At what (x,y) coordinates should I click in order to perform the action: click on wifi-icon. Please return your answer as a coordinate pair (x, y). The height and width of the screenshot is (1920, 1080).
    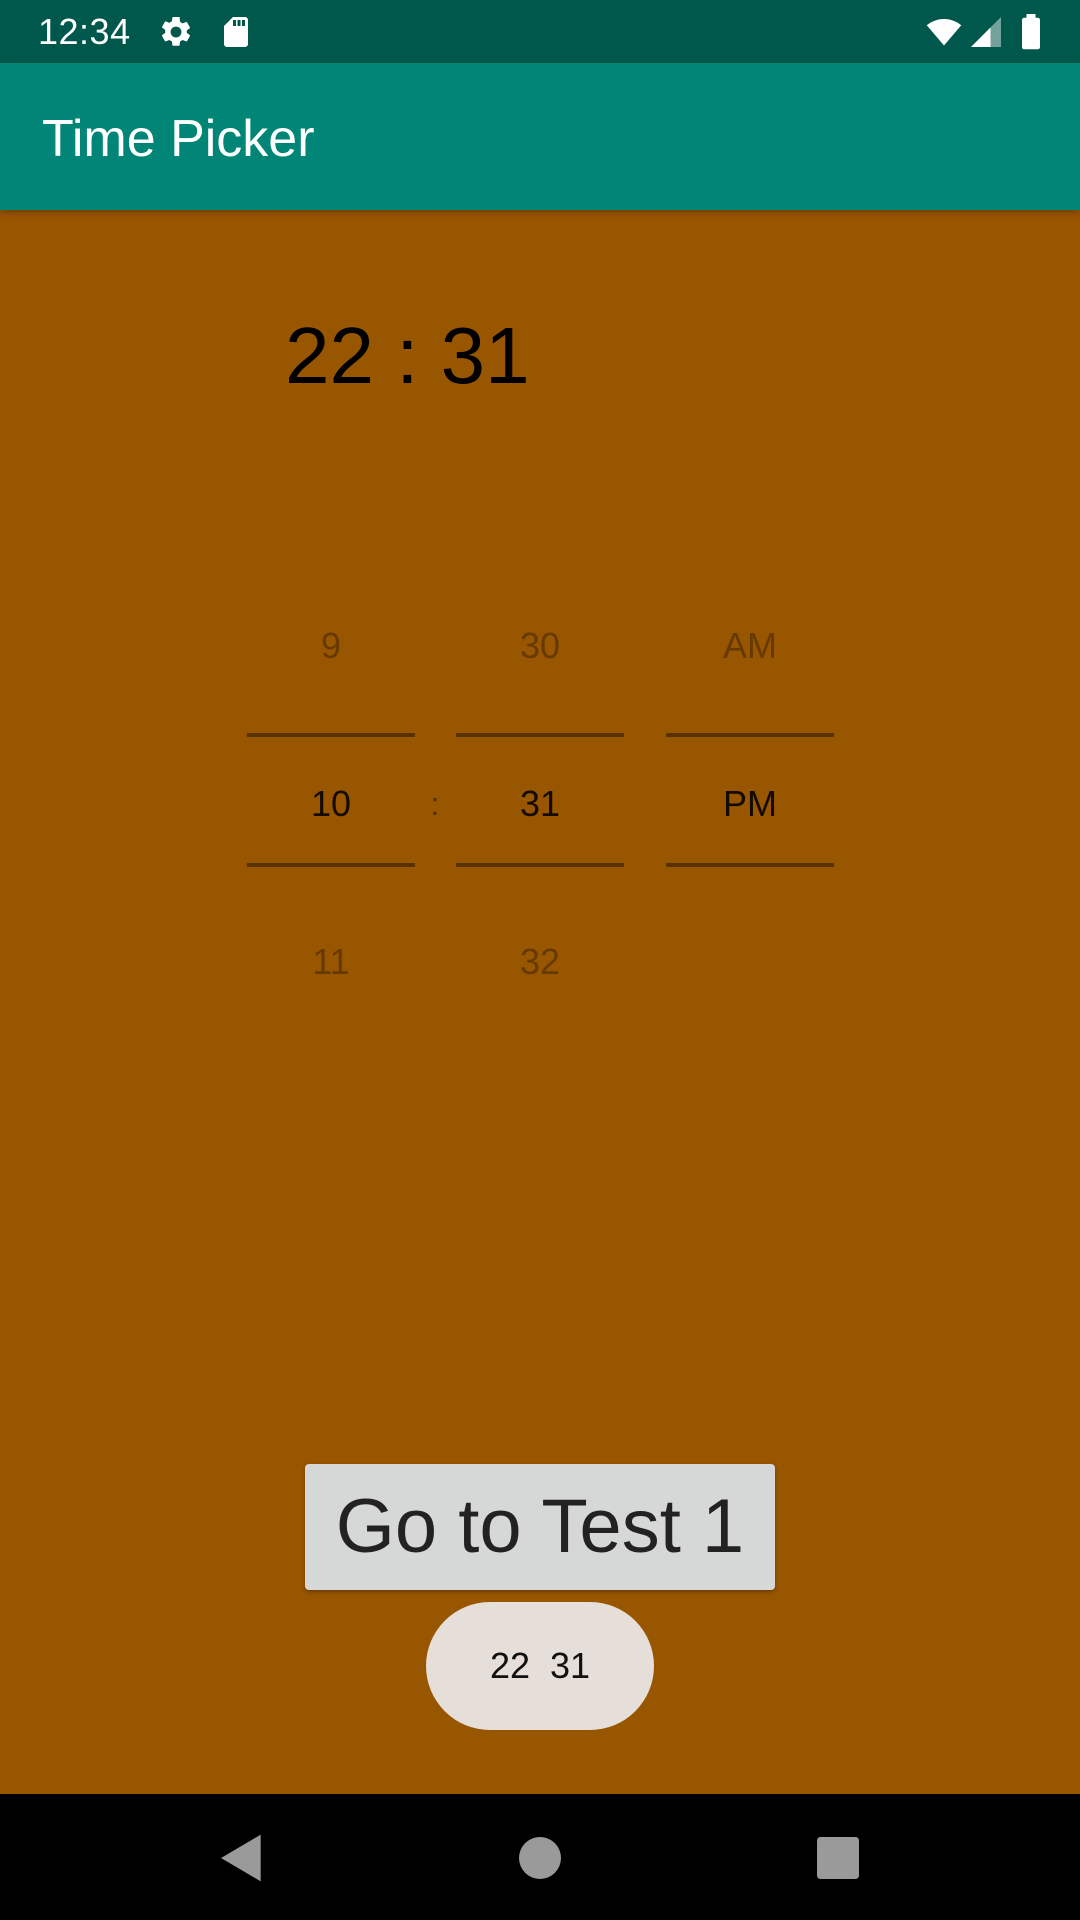
    Looking at the image, I should click on (944, 32).